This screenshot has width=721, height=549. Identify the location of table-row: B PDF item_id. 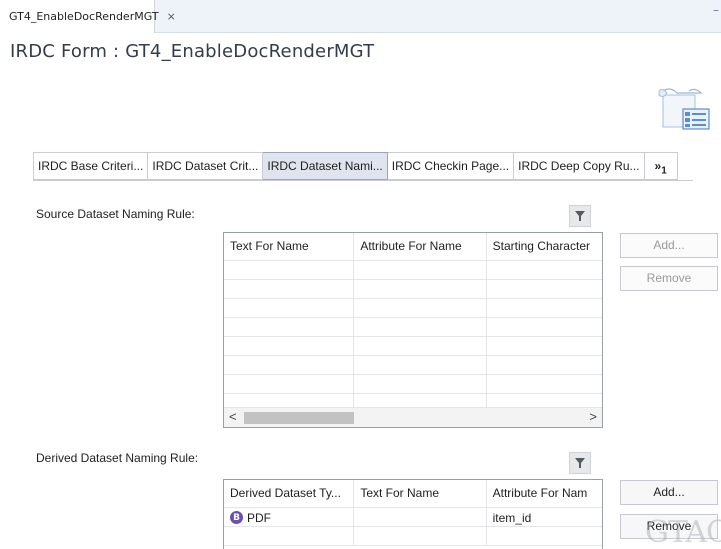
(413, 517).